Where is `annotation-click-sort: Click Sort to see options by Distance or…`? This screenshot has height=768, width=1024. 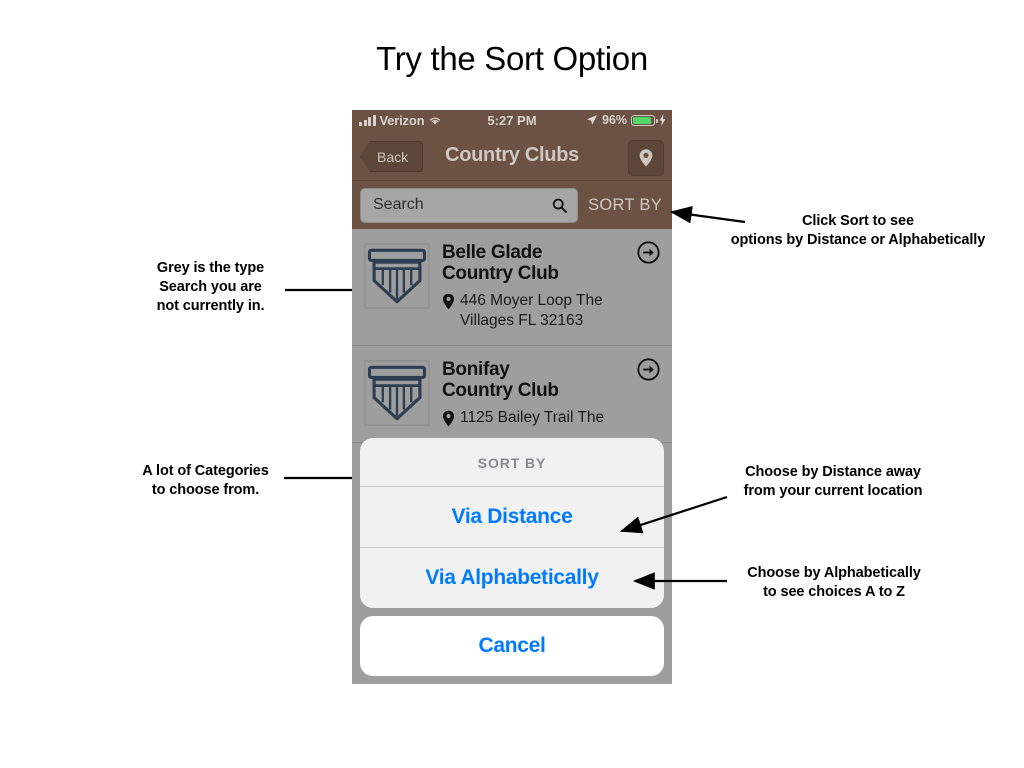 annotation-click-sort: Click Sort to see options by Distance or… is located at coordinates (858, 231).